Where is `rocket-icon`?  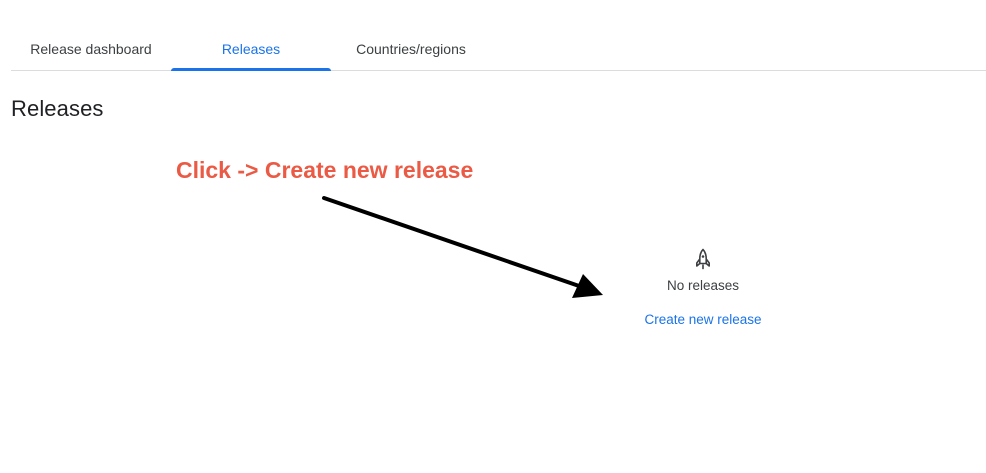 rocket-icon is located at coordinates (703, 259).